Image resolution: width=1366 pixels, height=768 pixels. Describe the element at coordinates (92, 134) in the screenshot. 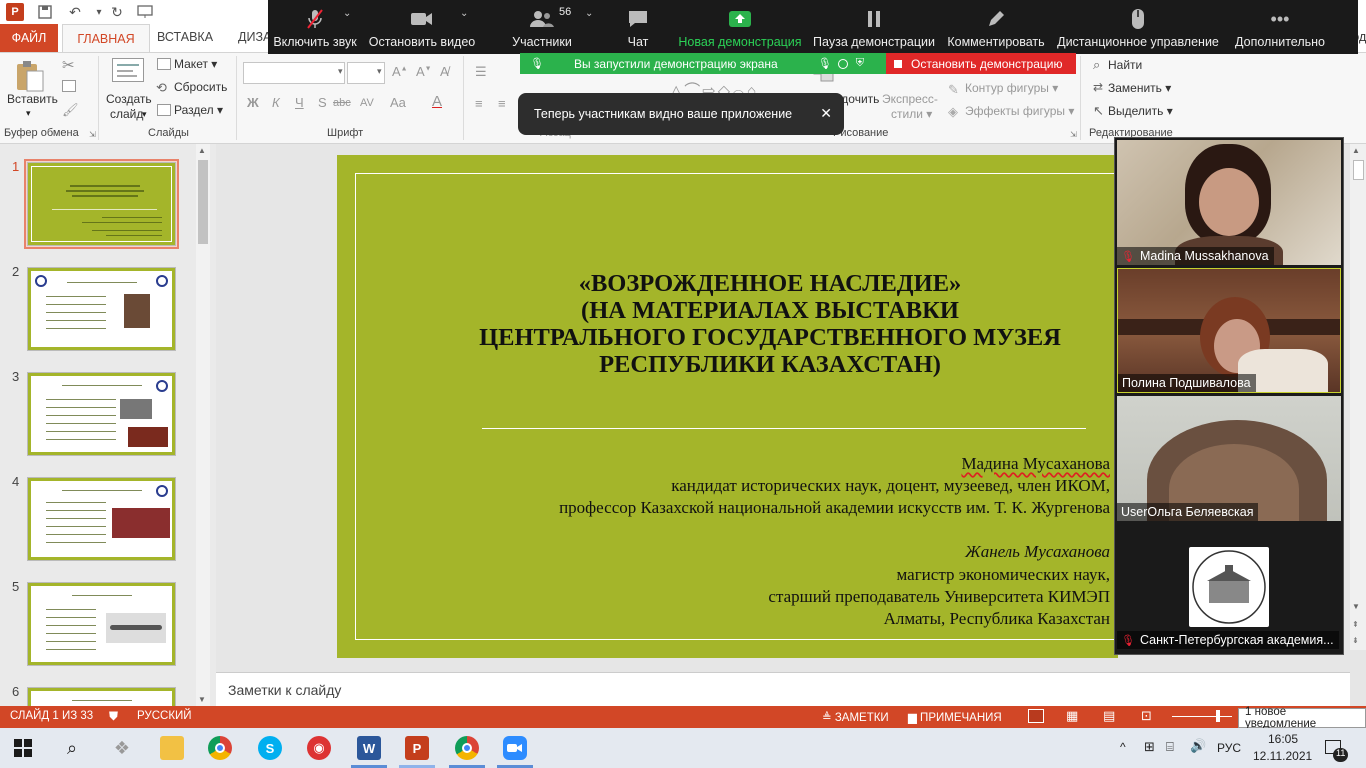

I see `clipboard-launcher-icon: ⇲` at that location.